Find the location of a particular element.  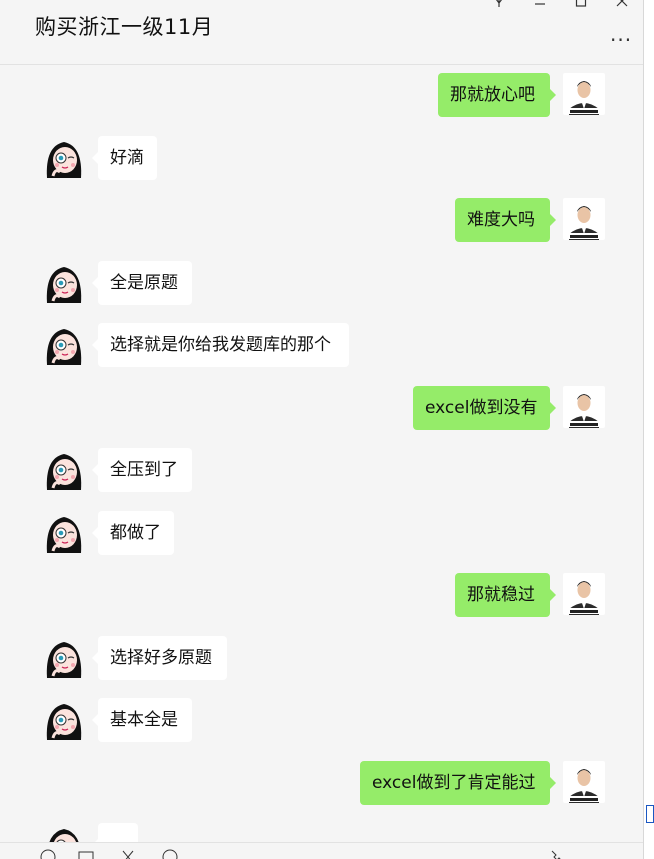

received-message: 选择好多原题 is located at coordinates (321, 658).